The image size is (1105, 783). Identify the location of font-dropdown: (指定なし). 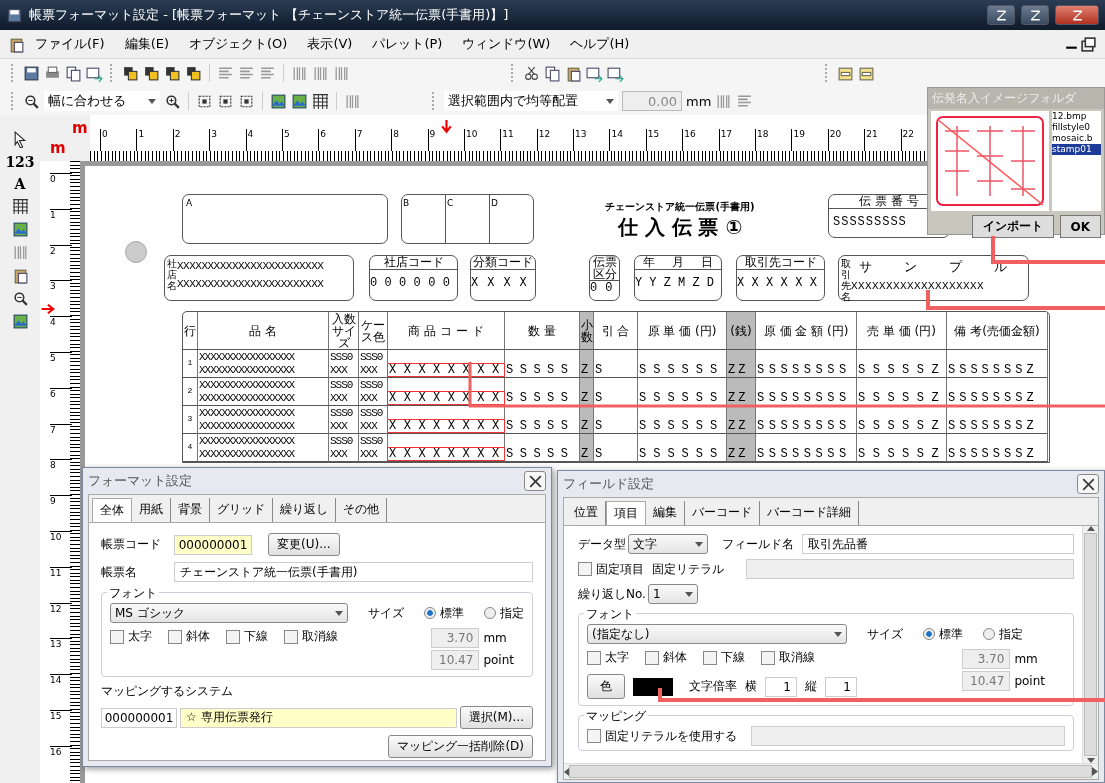
(717, 634).